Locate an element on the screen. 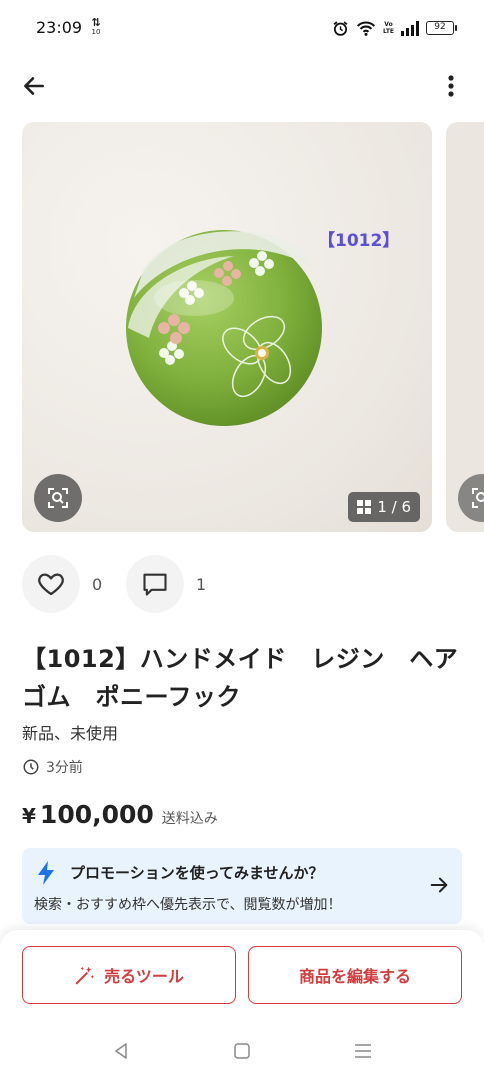  system-recents-button is located at coordinates (363, 1051).